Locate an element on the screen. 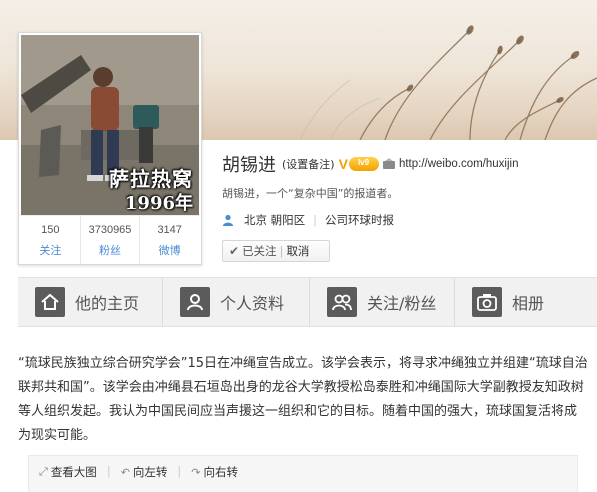 This screenshot has height=492, width=597. location-text: 北京 朝阳区 is located at coordinates (274, 220).